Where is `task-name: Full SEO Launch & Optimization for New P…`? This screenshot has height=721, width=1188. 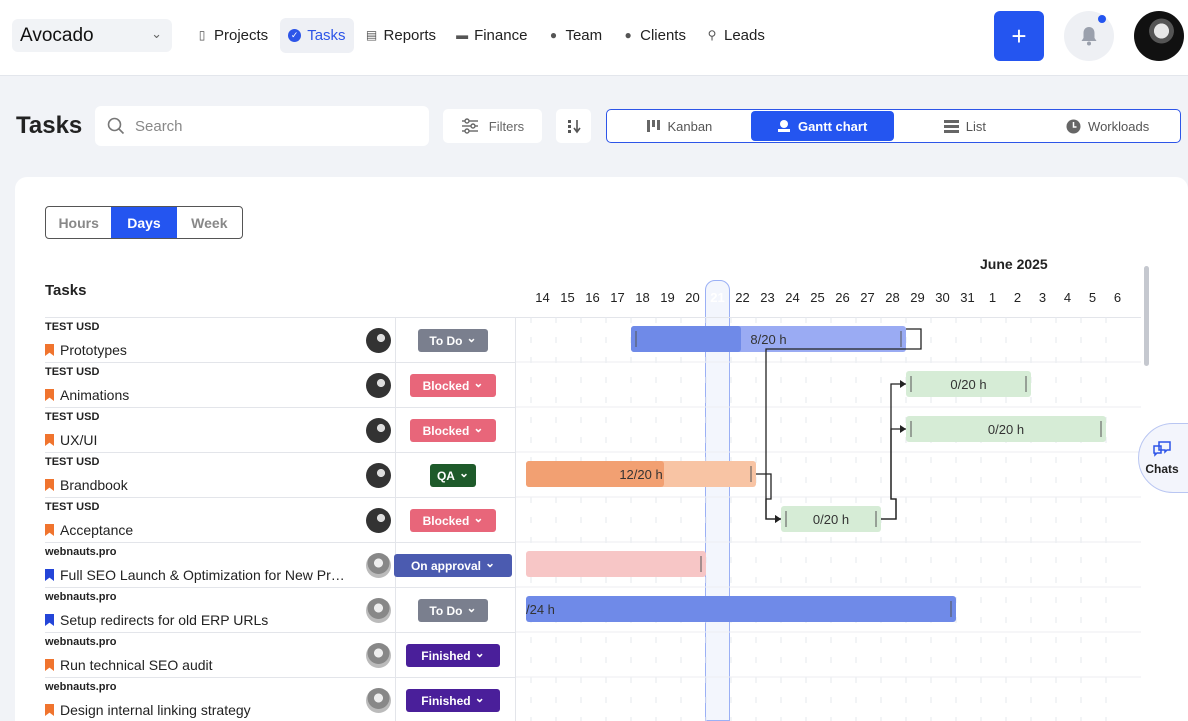
task-name: Full SEO Launch & Optimization for New P… is located at coordinates (197, 575).